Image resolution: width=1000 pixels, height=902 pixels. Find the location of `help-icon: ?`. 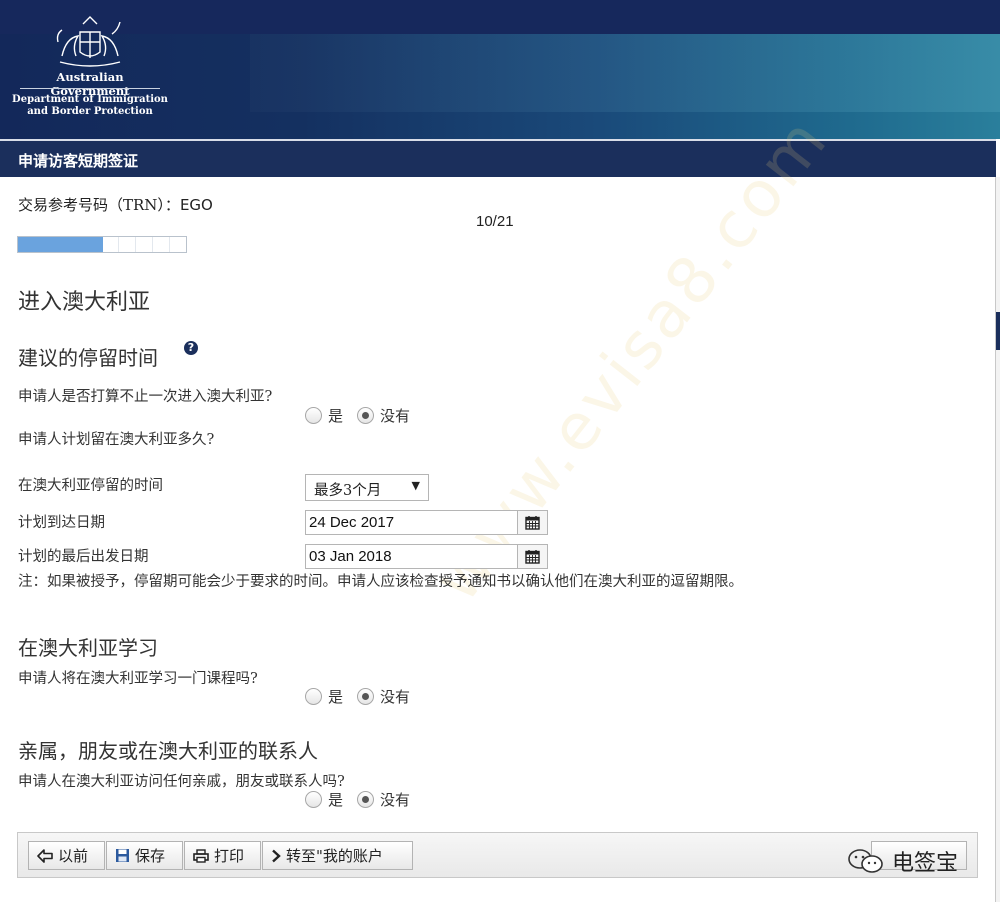

help-icon: ? is located at coordinates (191, 348).